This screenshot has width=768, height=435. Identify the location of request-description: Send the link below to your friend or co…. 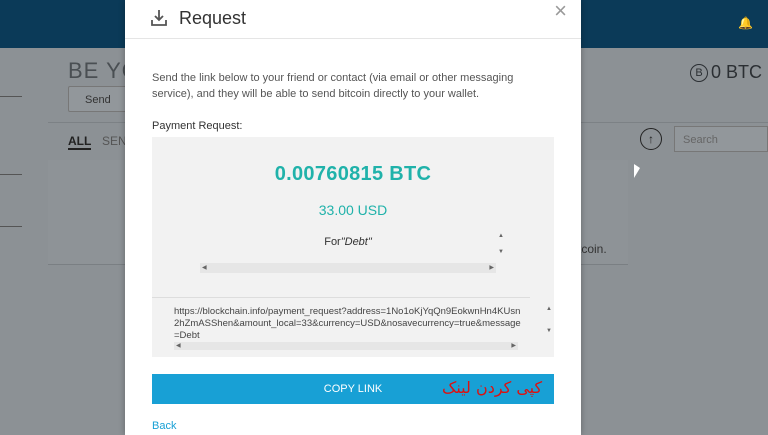
(333, 86).